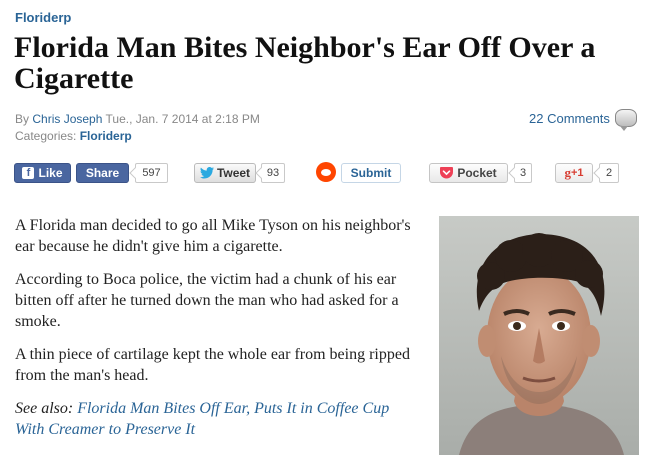 The image size is (650, 455). I want to click on twitter-bird-icon, so click(206, 173).